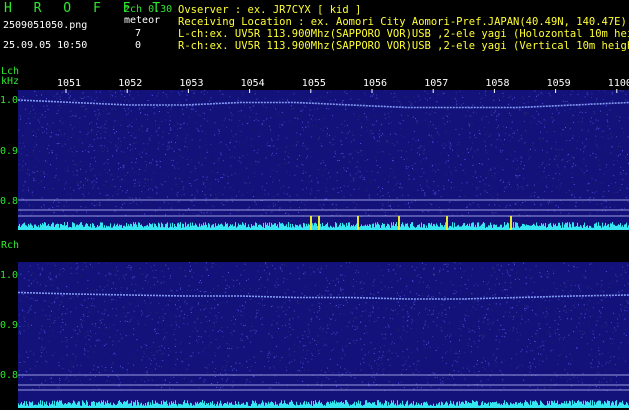  What do you see at coordinates (252, 83) in the screenshot?
I see `time-tick-1054: 1054` at bounding box center [252, 83].